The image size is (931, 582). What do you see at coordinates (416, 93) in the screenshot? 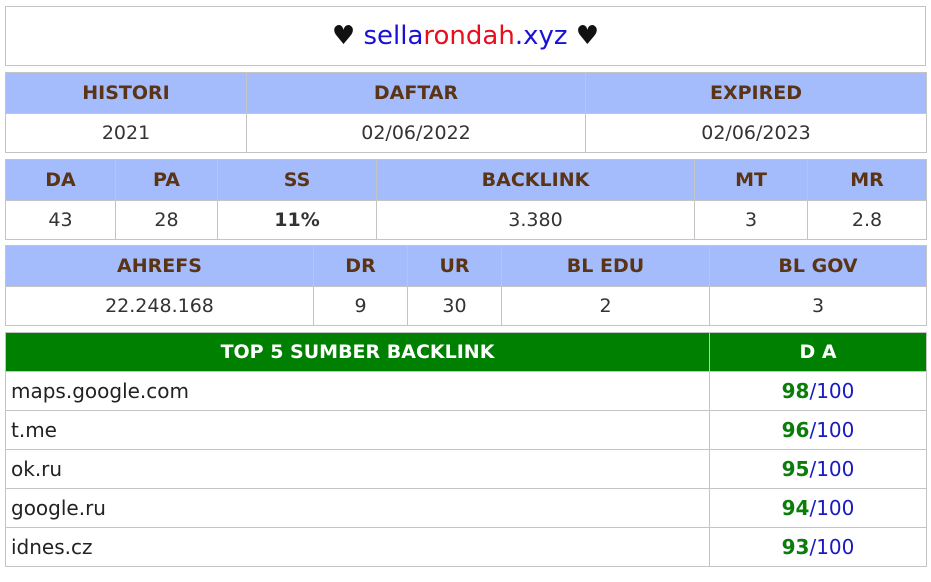
I see `header-daftar: DAFTAR` at bounding box center [416, 93].